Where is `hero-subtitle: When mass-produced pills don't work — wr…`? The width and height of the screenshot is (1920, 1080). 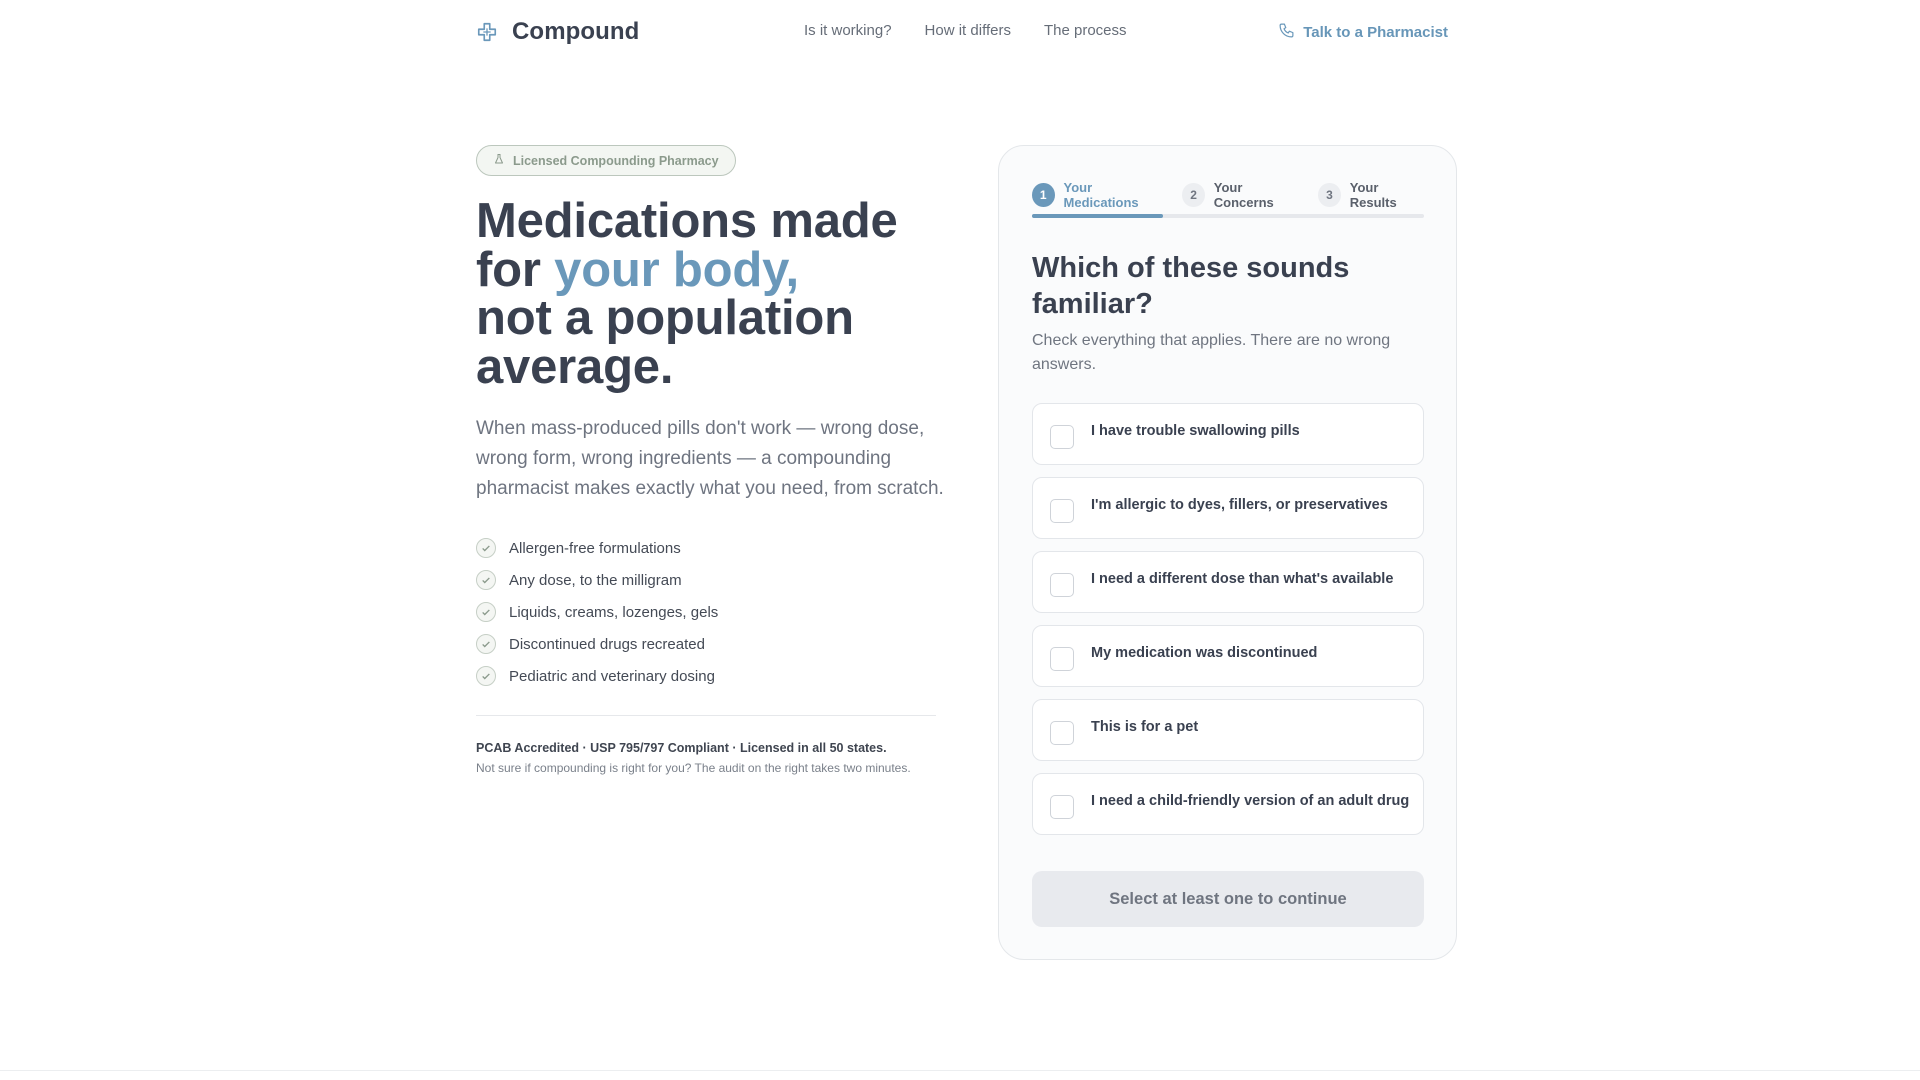 hero-subtitle: When mass-produced pills don't work — wr… is located at coordinates (710, 458).